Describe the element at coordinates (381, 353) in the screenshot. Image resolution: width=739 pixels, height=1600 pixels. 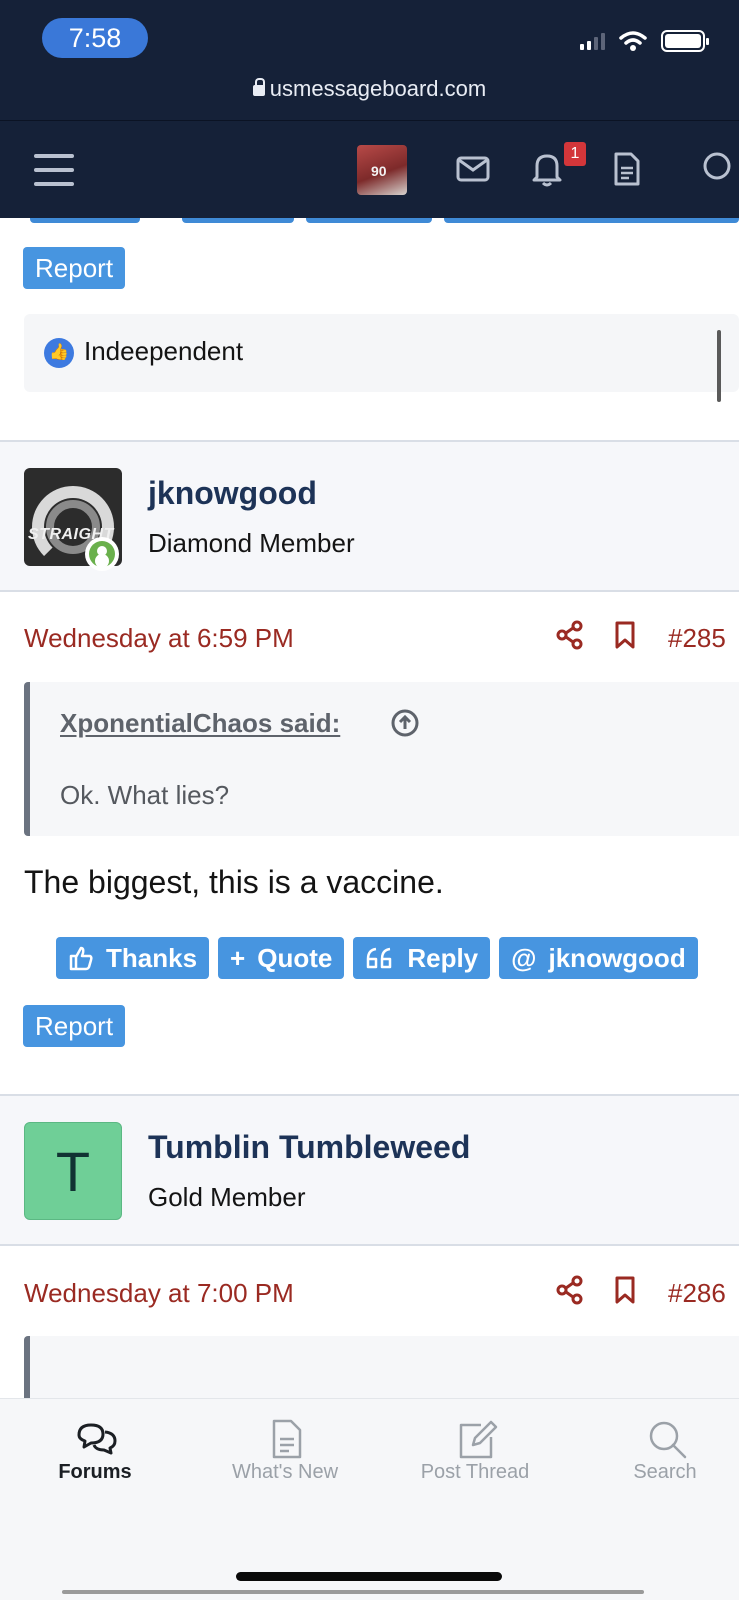
I see `reactions-bar: Indeependent` at that location.